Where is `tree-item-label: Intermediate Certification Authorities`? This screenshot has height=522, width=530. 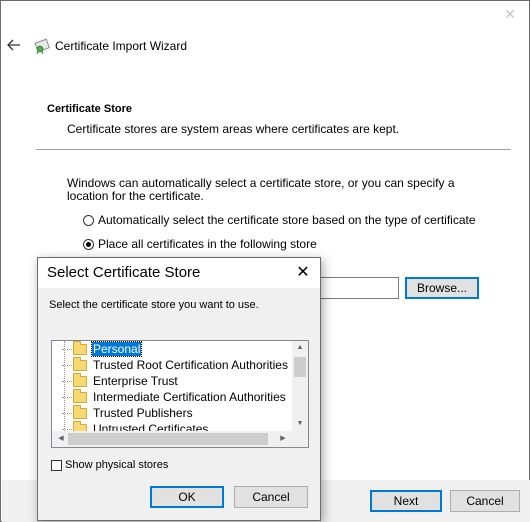 tree-item-label: Intermediate Certification Authorities is located at coordinates (189, 397).